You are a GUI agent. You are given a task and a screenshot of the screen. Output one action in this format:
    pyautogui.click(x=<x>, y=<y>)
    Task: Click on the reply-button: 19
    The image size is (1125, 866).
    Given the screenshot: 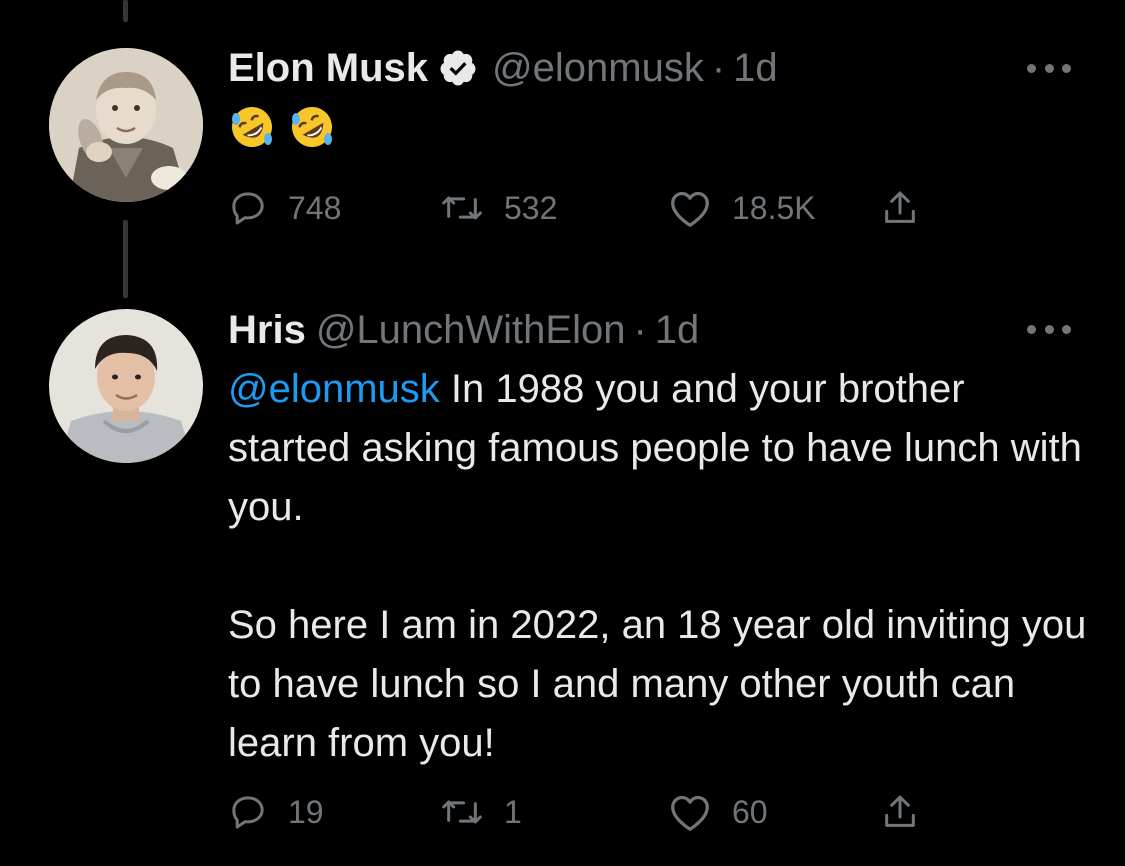 What is the action you would take?
    pyautogui.click(x=276, y=812)
    